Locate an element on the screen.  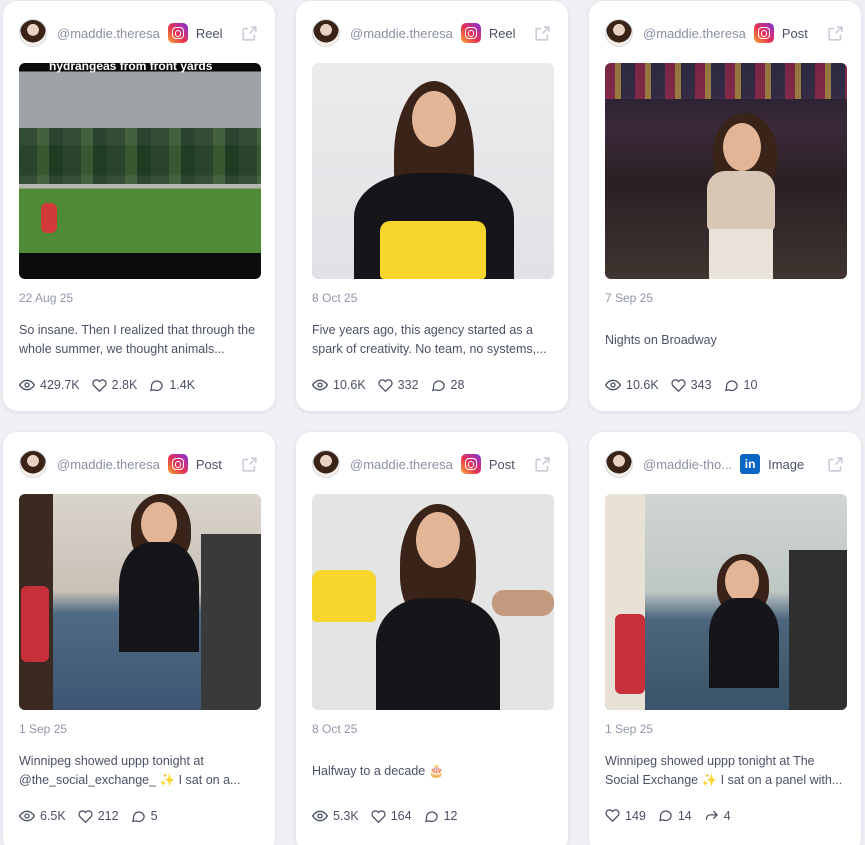
views-stat: 6.5K is located at coordinates (42, 816).